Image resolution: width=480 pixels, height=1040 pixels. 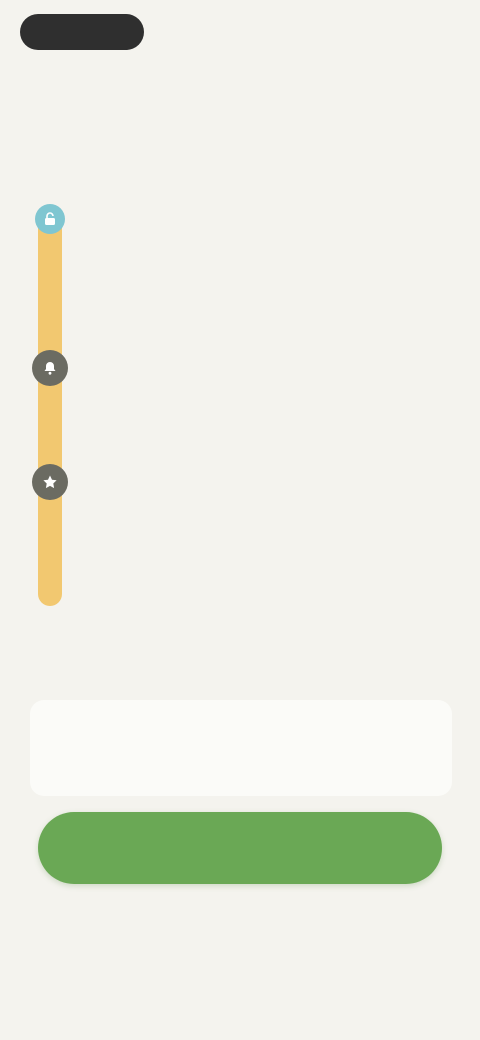 I want to click on timeline-step-billing, so click(x=270, y=479).